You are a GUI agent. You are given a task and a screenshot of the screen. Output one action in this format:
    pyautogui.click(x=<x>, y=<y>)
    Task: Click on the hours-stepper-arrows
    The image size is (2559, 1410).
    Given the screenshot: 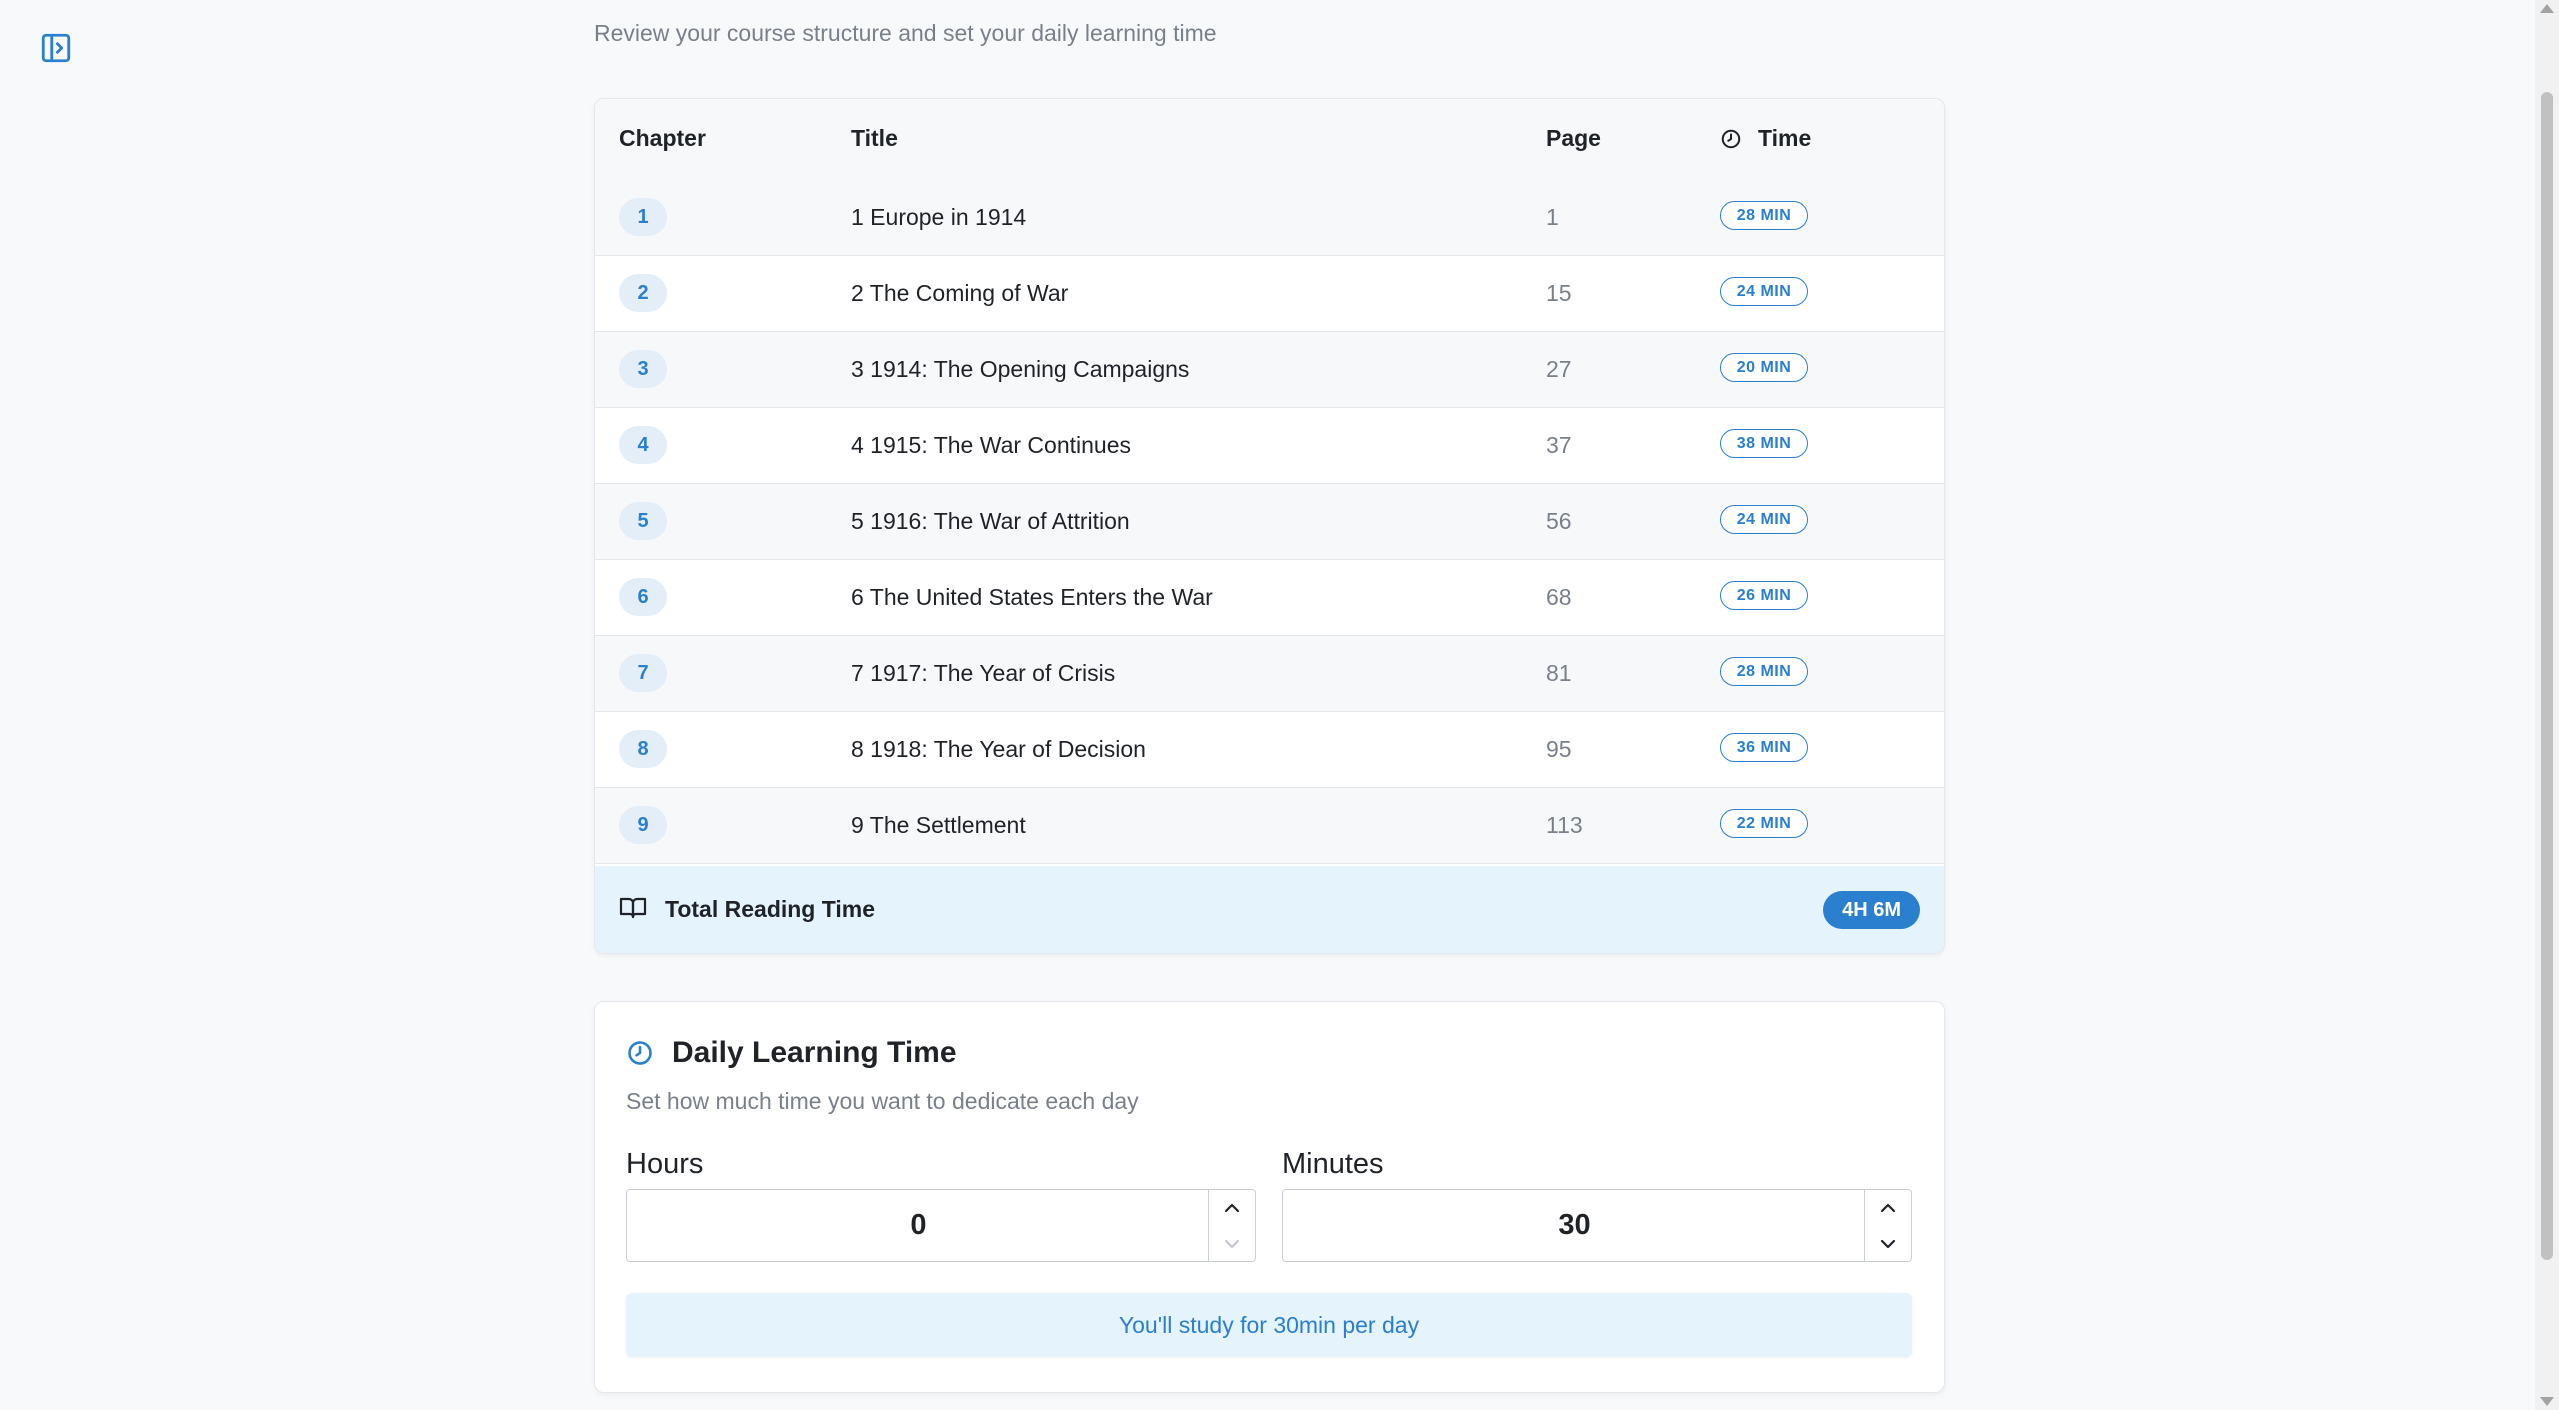 What is the action you would take?
    pyautogui.click(x=1231, y=1225)
    